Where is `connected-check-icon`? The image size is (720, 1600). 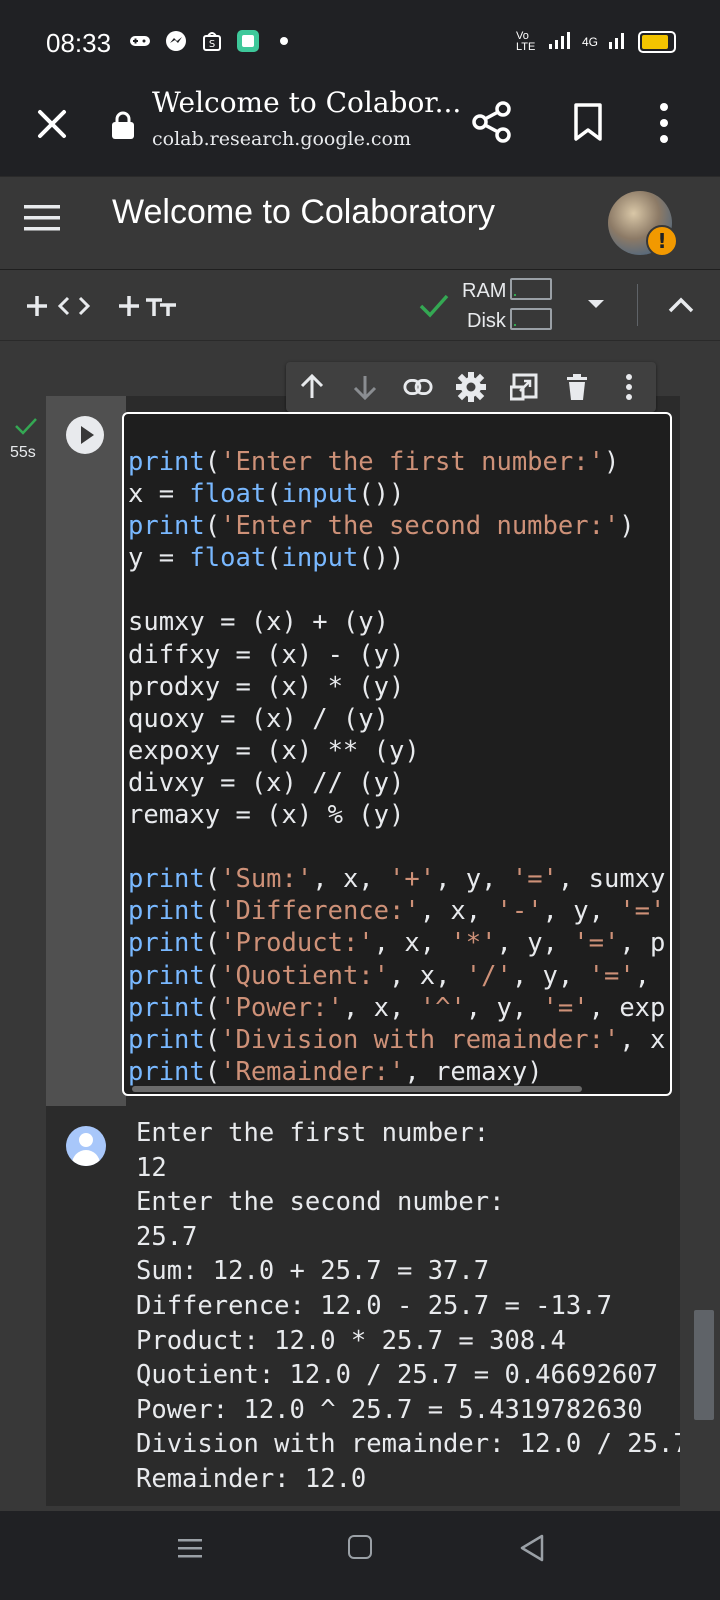
connected-check-icon is located at coordinates (434, 306).